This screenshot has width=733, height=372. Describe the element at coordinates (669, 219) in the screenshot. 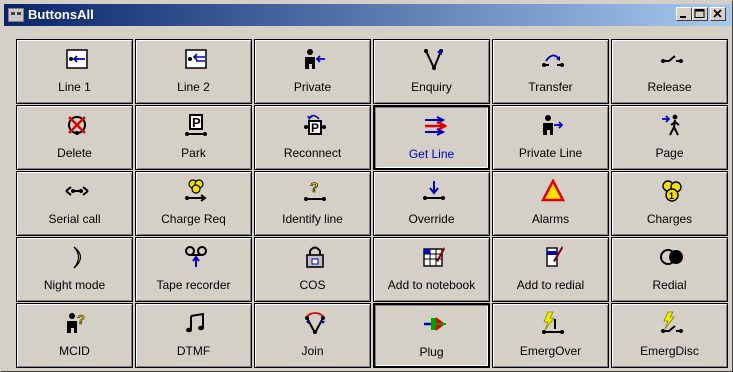

I see `button-label: Charges` at that location.